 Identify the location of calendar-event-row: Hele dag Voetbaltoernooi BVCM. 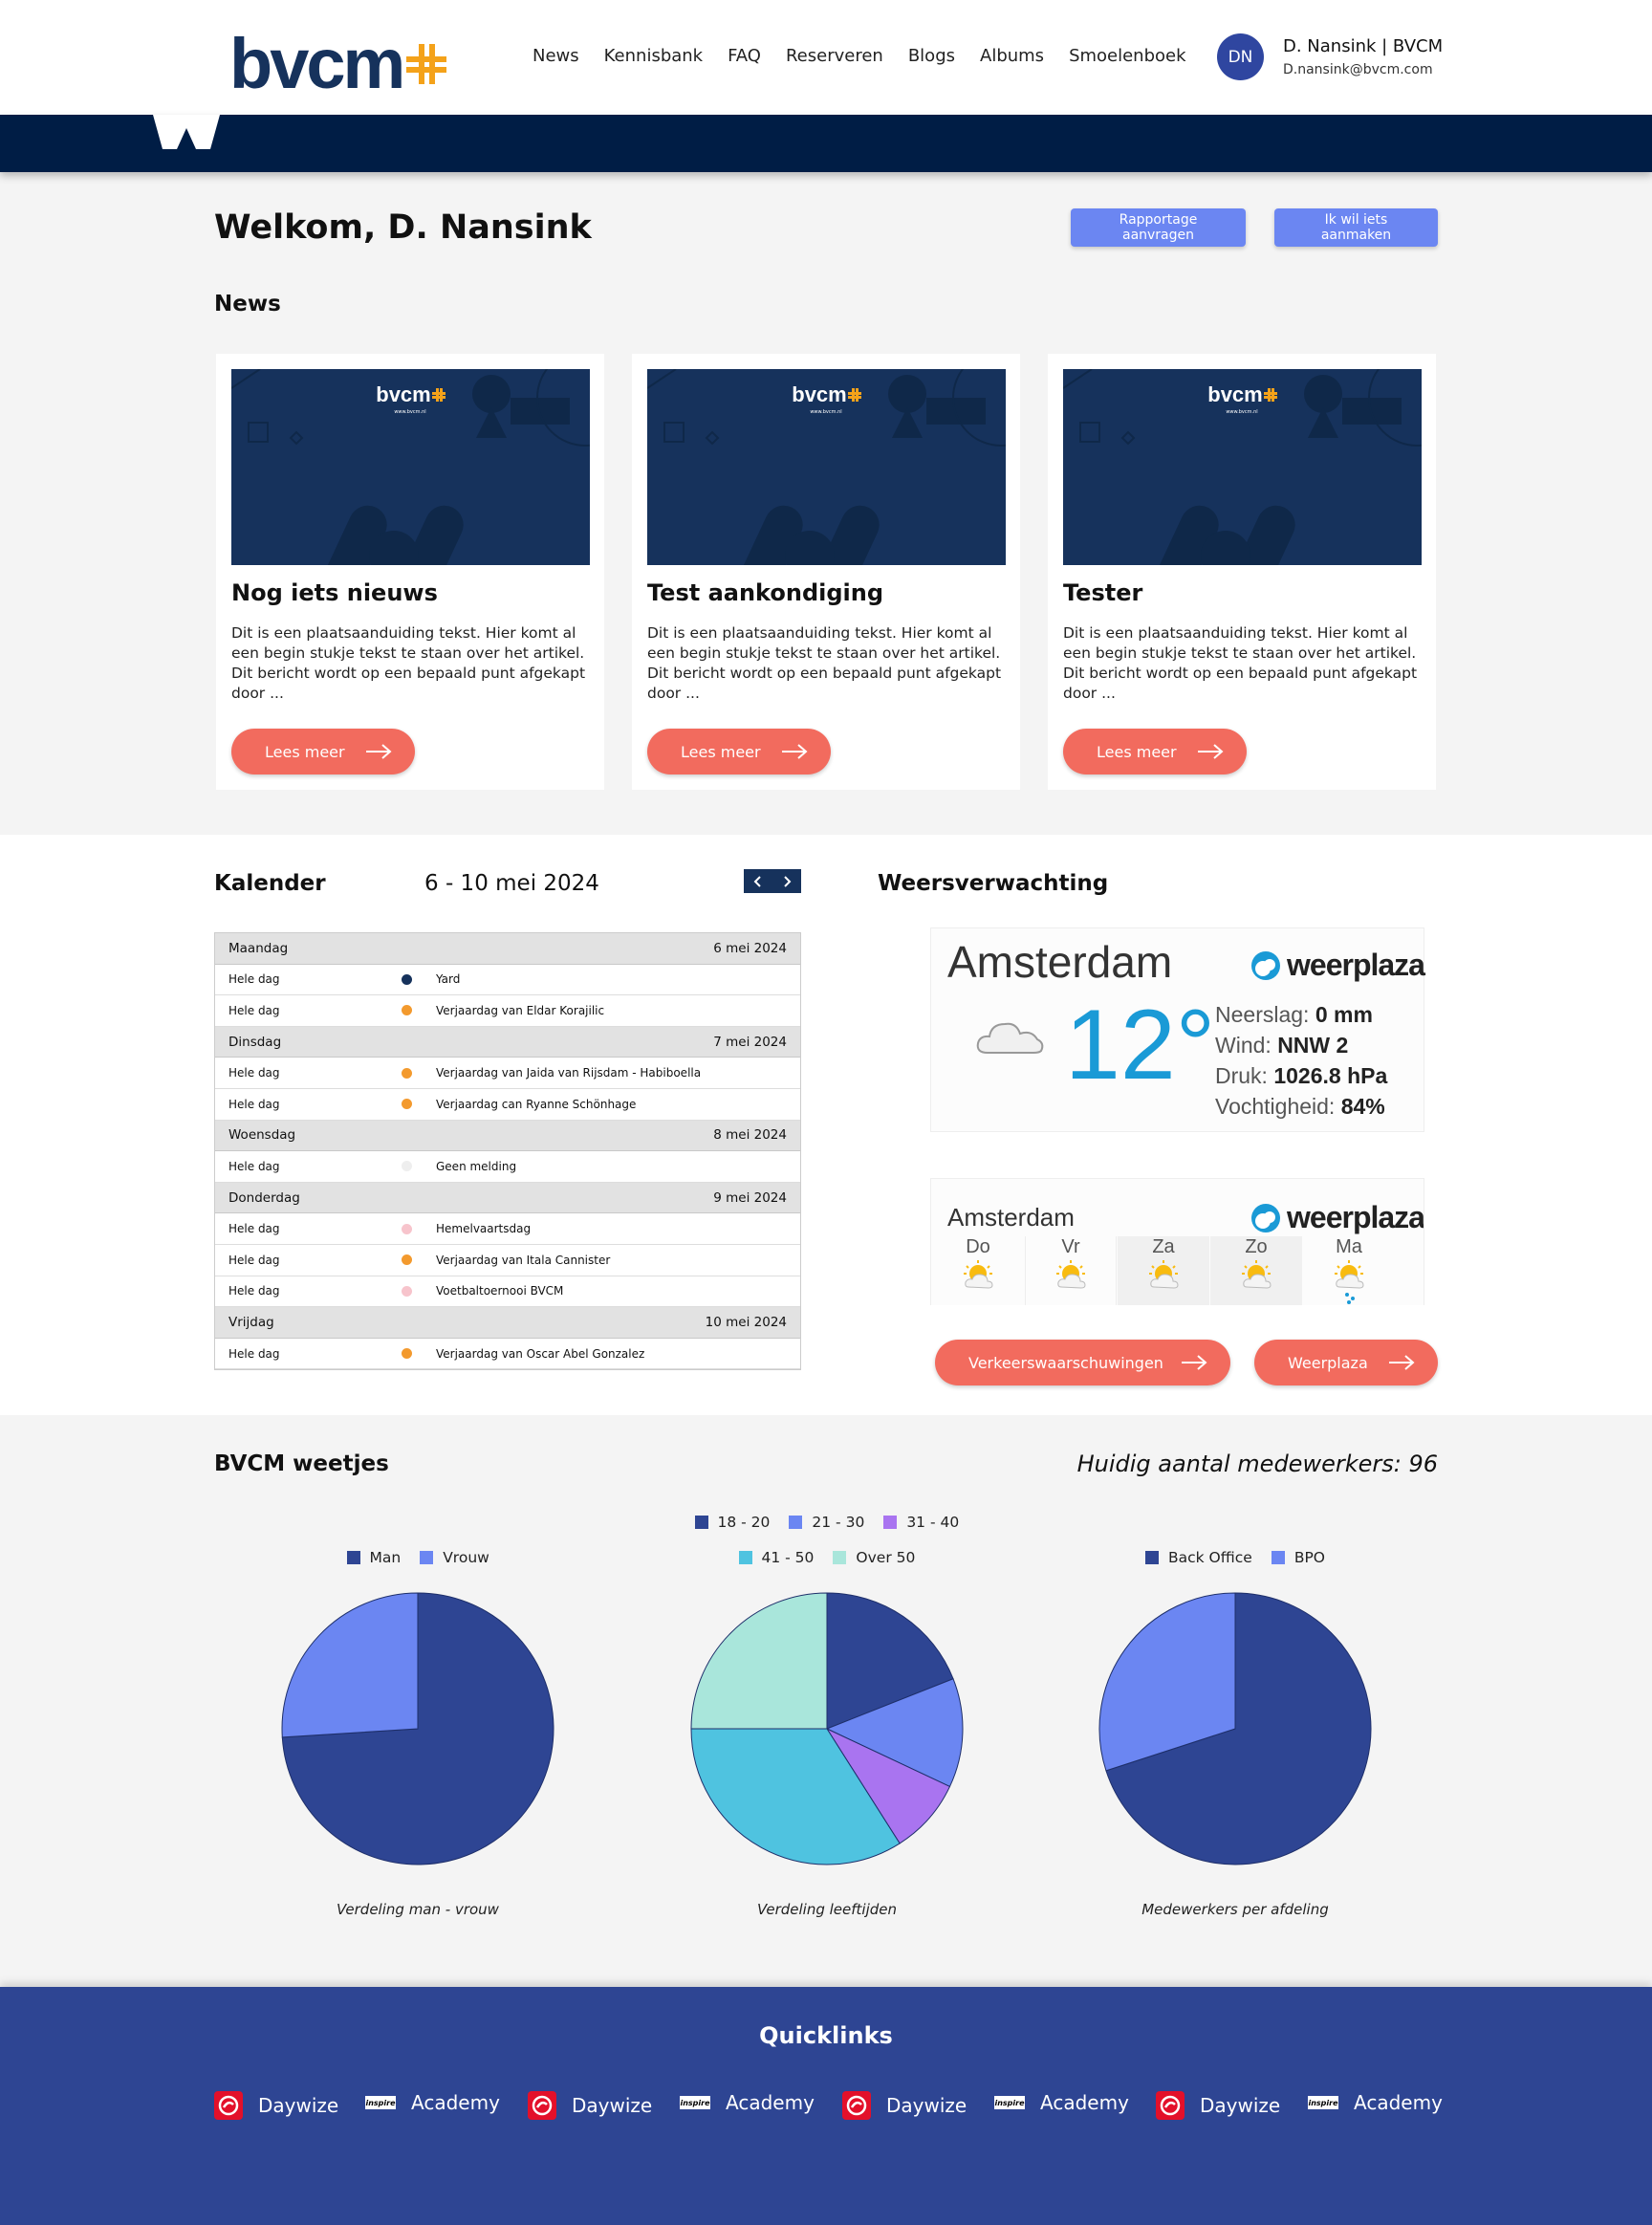
(507, 1292).